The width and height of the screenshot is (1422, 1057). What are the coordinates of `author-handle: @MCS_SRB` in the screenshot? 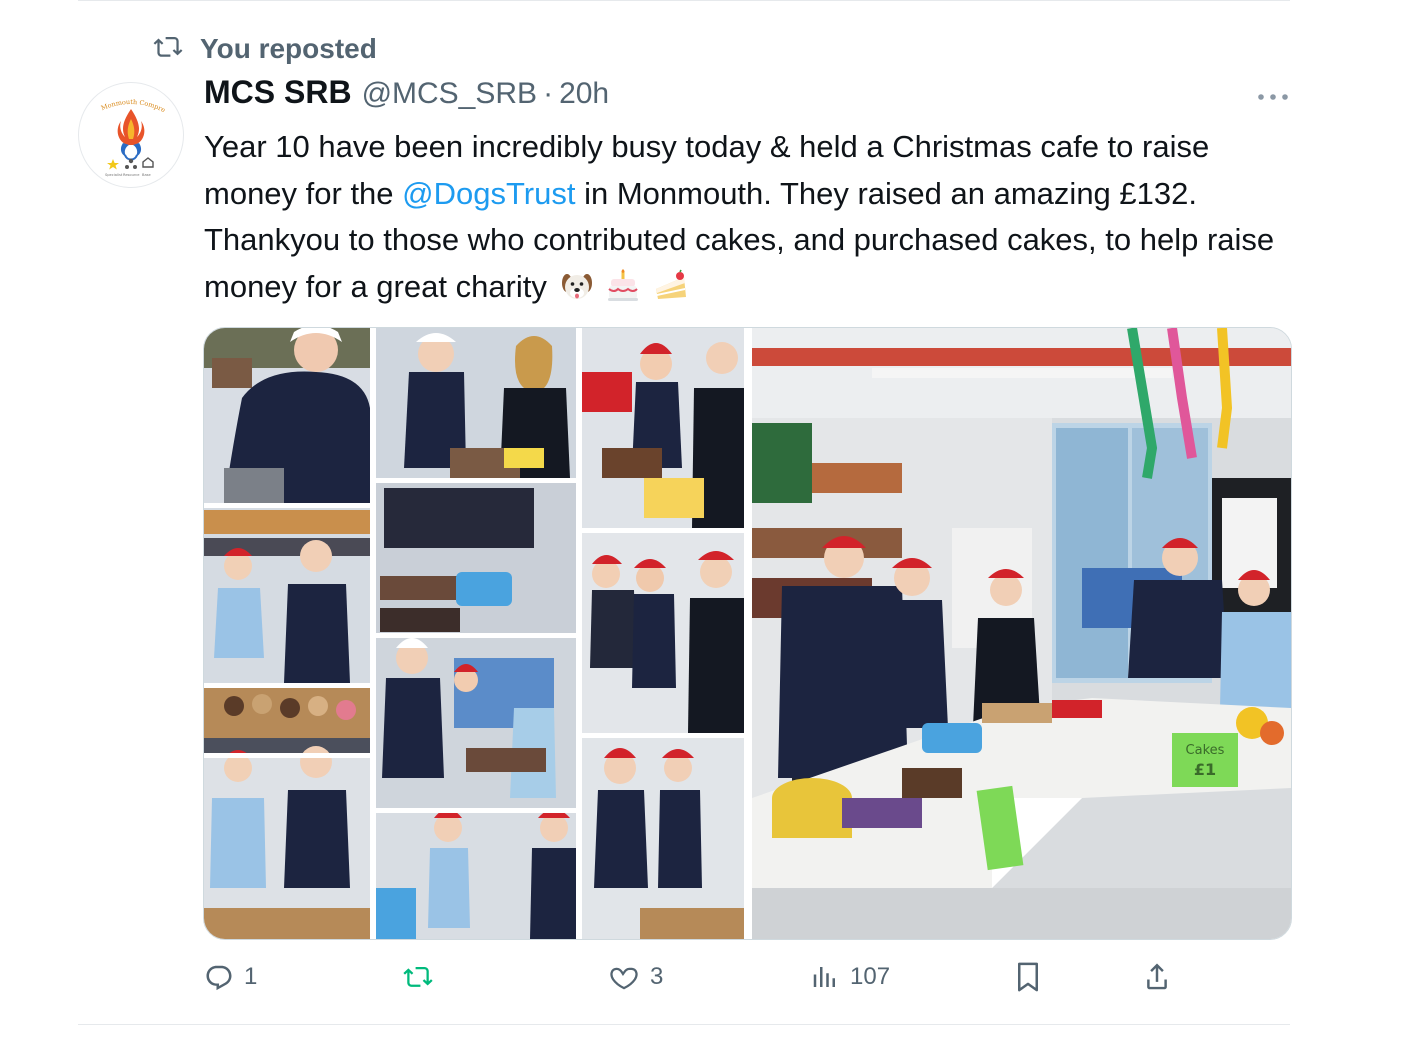 It's located at (450, 94).